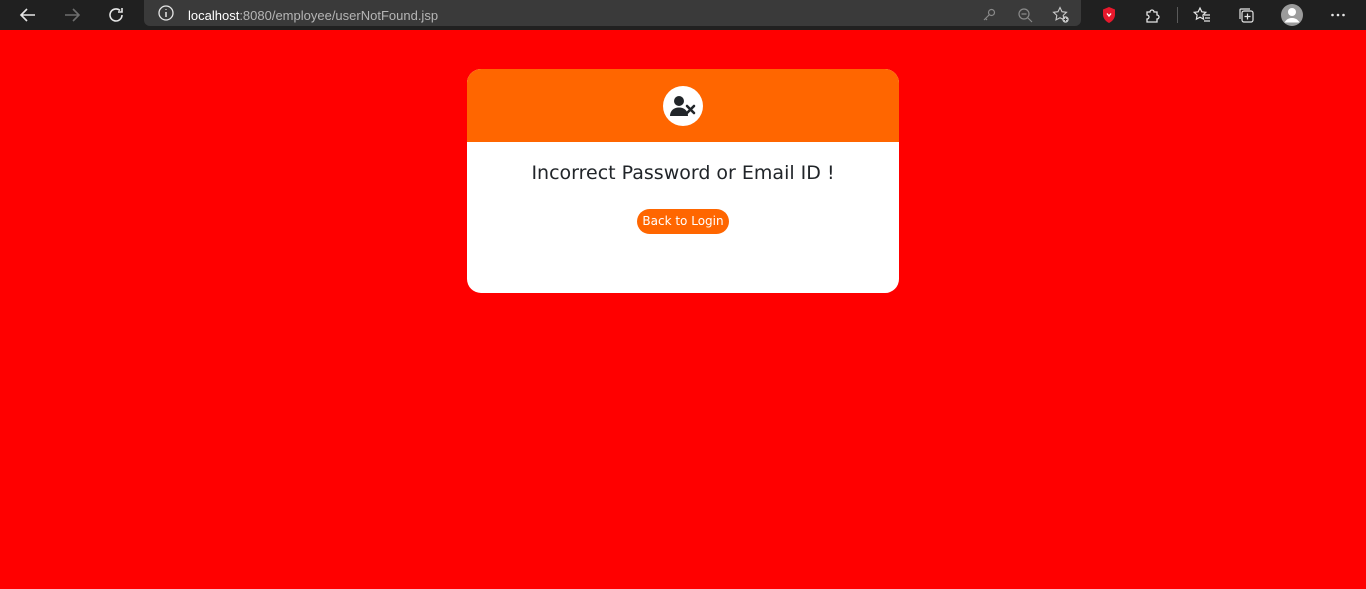 The image size is (1366, 589). Describe the element at coordinates (214, 15) in the screenshot. I see `url-host: localhost` at that location.